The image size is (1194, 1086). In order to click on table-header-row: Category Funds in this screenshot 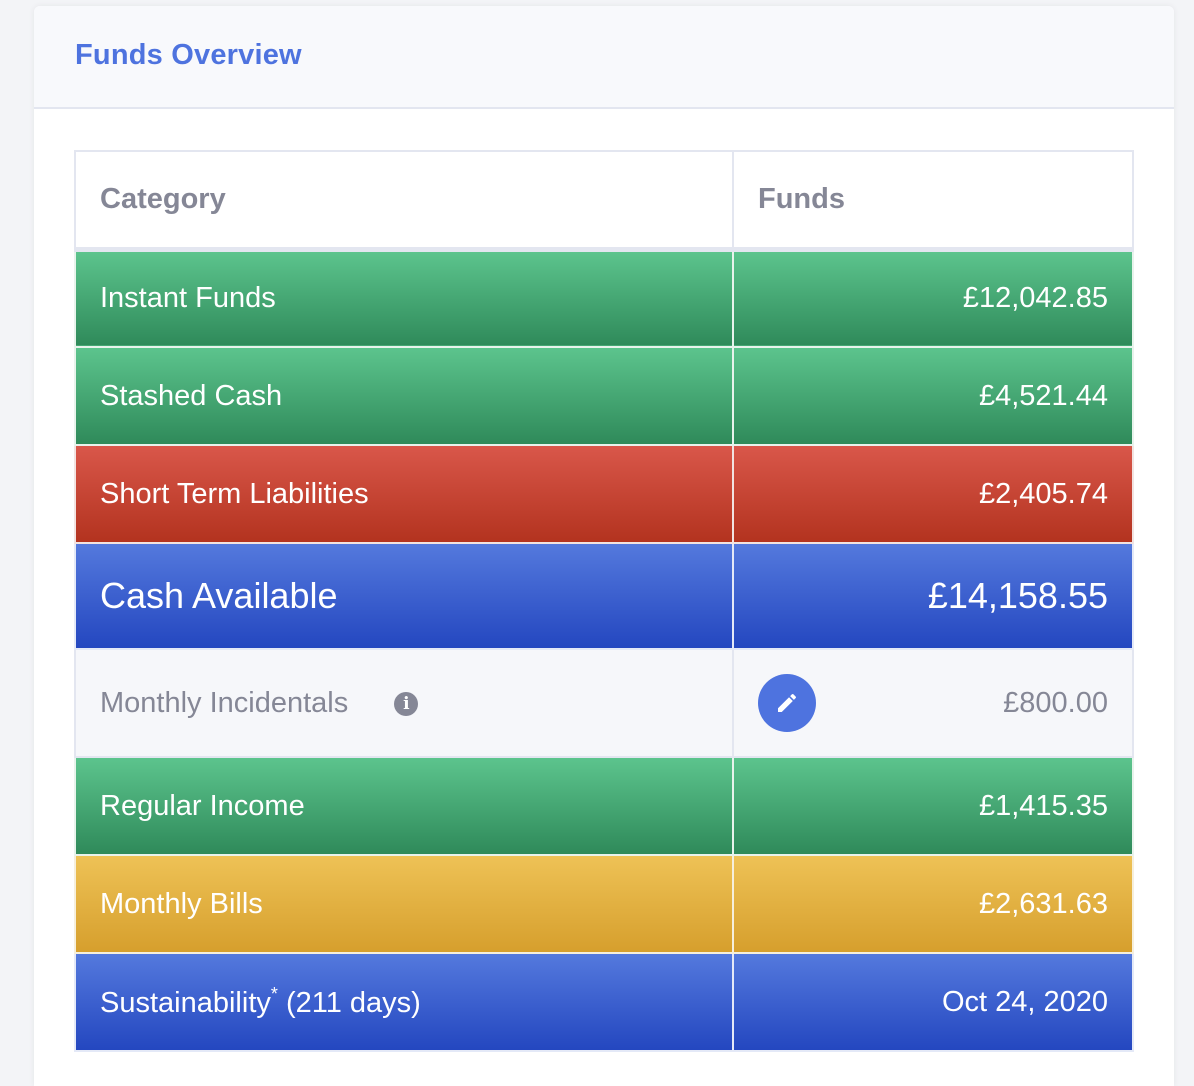, I will do `click(604, 201)`.